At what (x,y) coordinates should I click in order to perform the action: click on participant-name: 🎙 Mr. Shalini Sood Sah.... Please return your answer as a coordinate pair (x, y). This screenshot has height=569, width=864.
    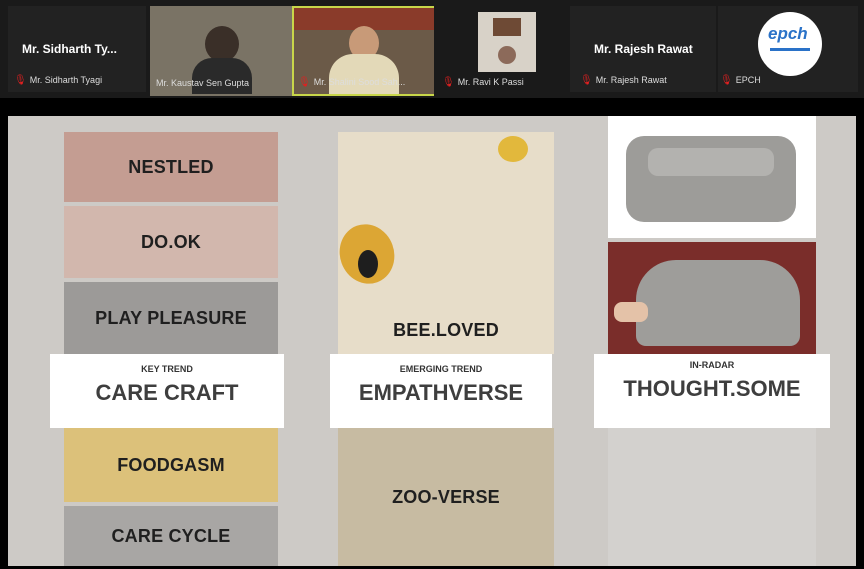
    Looking at the image, I should click on (352, 82).